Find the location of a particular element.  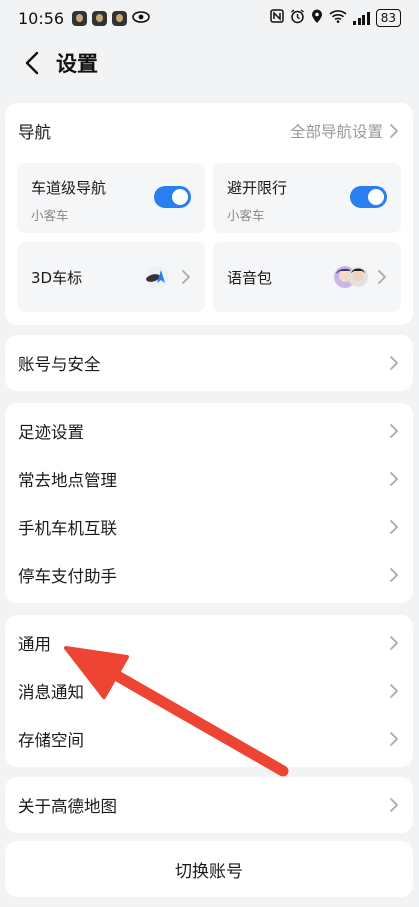

about-card: 关于高德地图 is located at coordinates (209, 805).